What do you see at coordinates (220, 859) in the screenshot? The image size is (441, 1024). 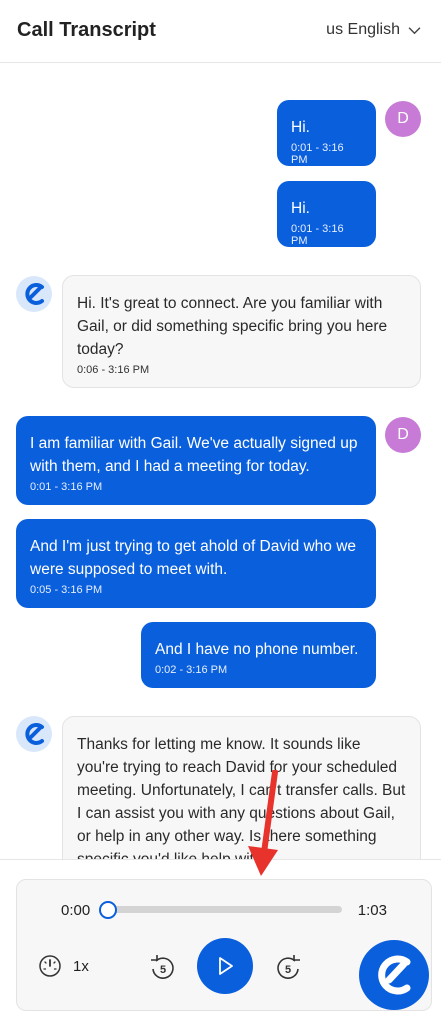 I see `divider` at bounding box center [220, 859].